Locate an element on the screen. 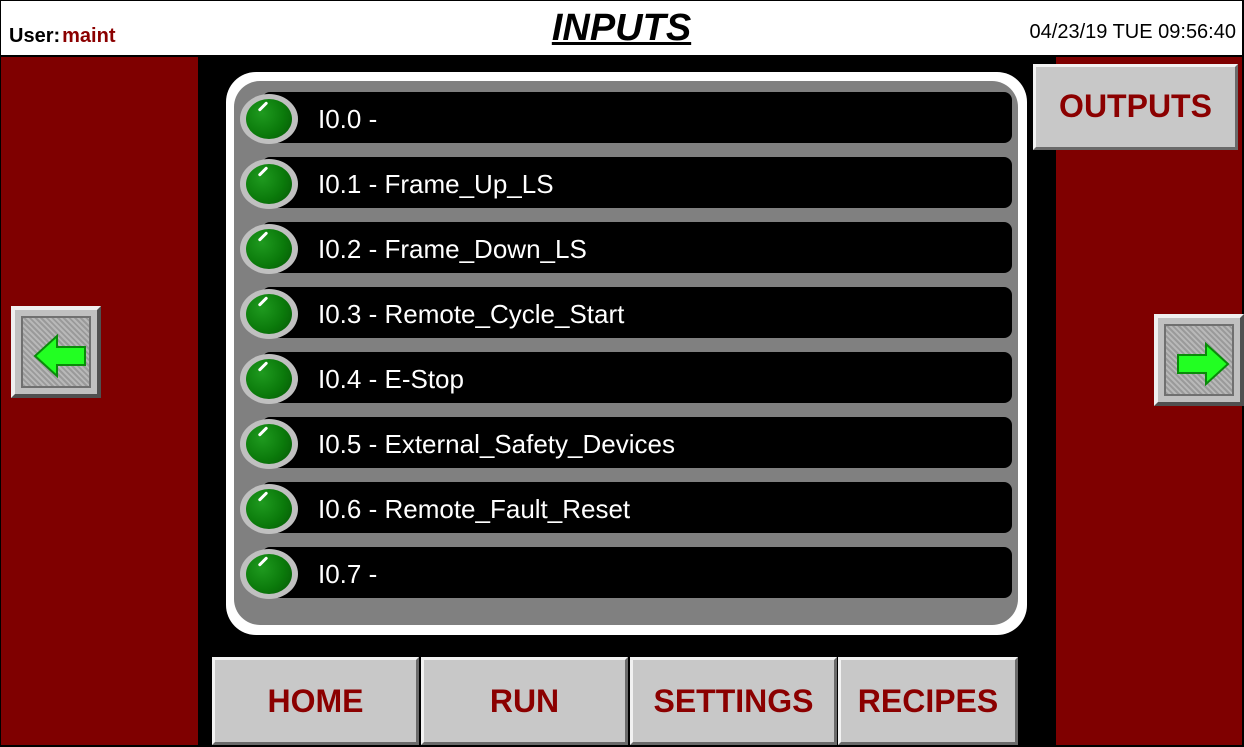 Image resolution: width=1244 pixels, height=747 pixels. input-label: I0.4 - E-Stop is located at coordinates (391, 379).